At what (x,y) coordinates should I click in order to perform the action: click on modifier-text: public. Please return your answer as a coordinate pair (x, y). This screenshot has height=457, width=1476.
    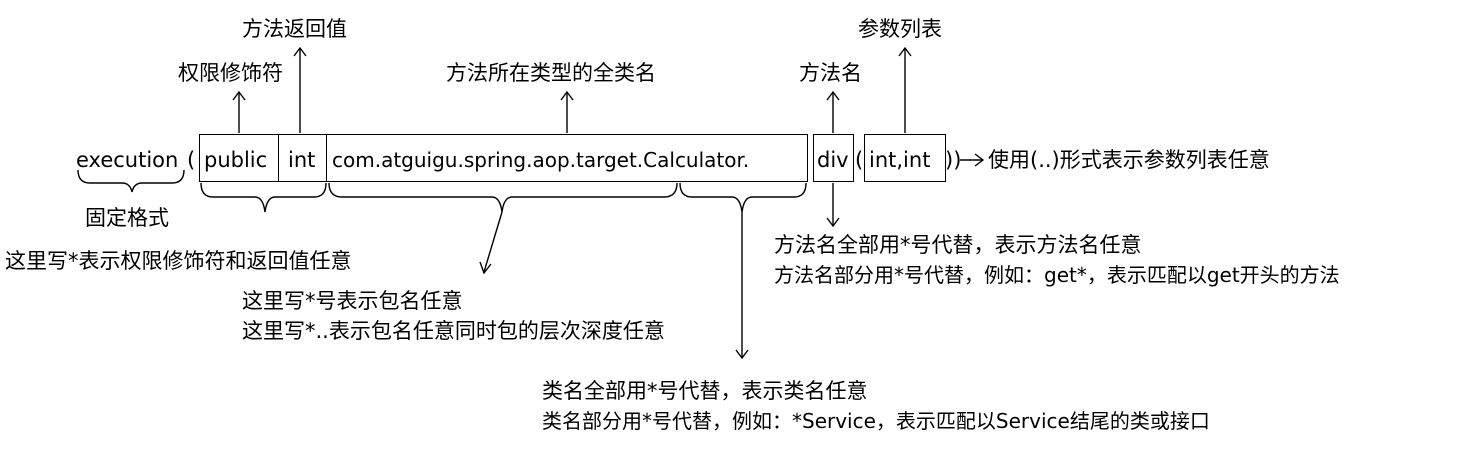
    Looking at the image, I should click on (236, 160).